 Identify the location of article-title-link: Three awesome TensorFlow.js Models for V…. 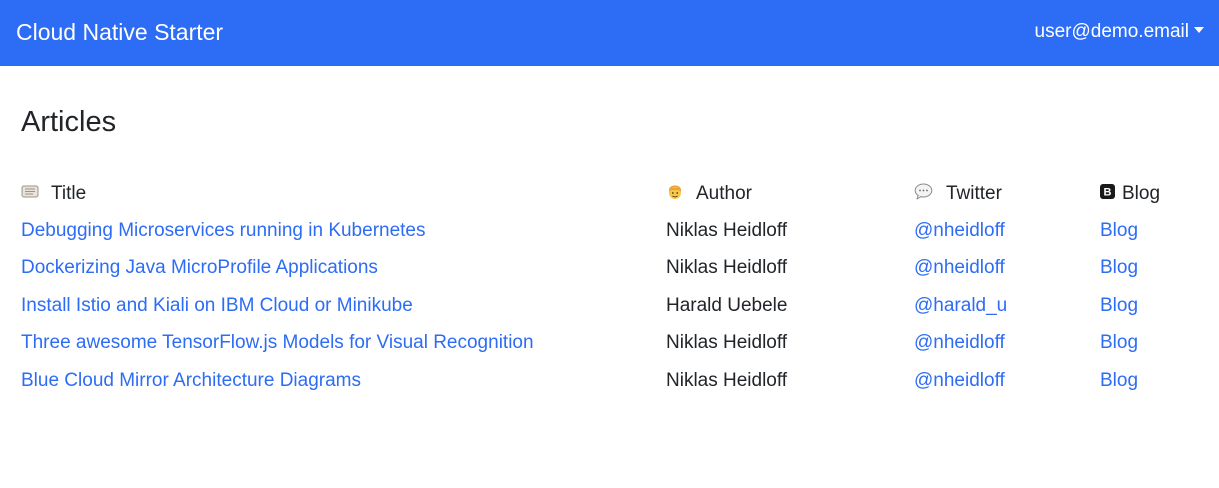
(277, 342).